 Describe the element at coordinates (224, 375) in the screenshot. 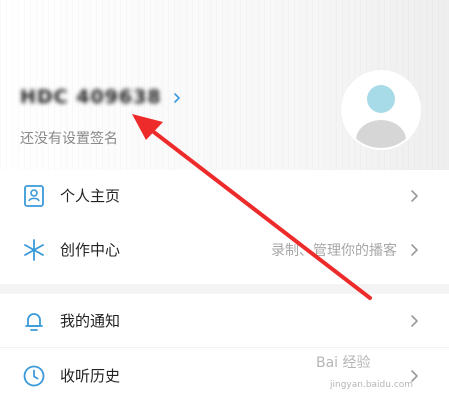

I see `menu-item-listening-history: 收听历史` at that location.